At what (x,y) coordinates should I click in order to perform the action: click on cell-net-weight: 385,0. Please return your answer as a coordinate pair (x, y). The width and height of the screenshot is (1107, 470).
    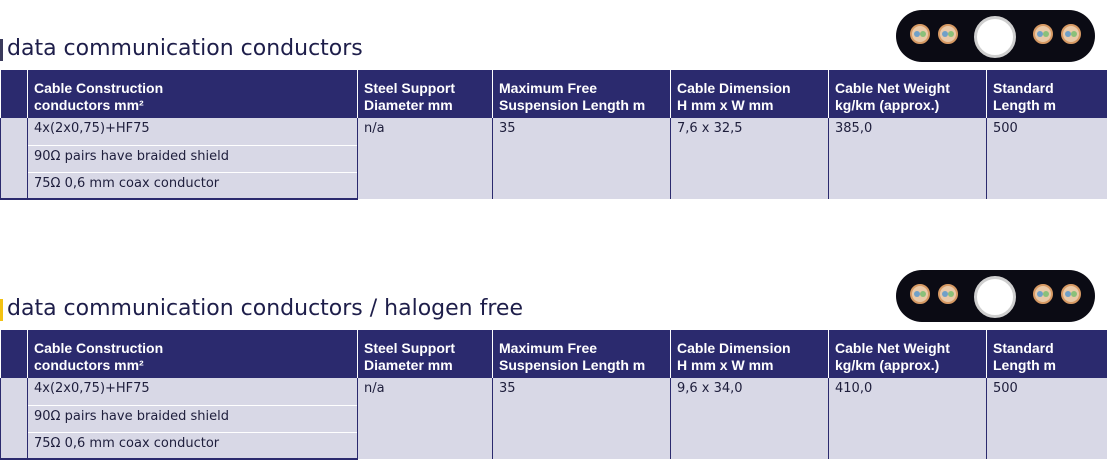
    Looking at the image, I should click on (907, 158).